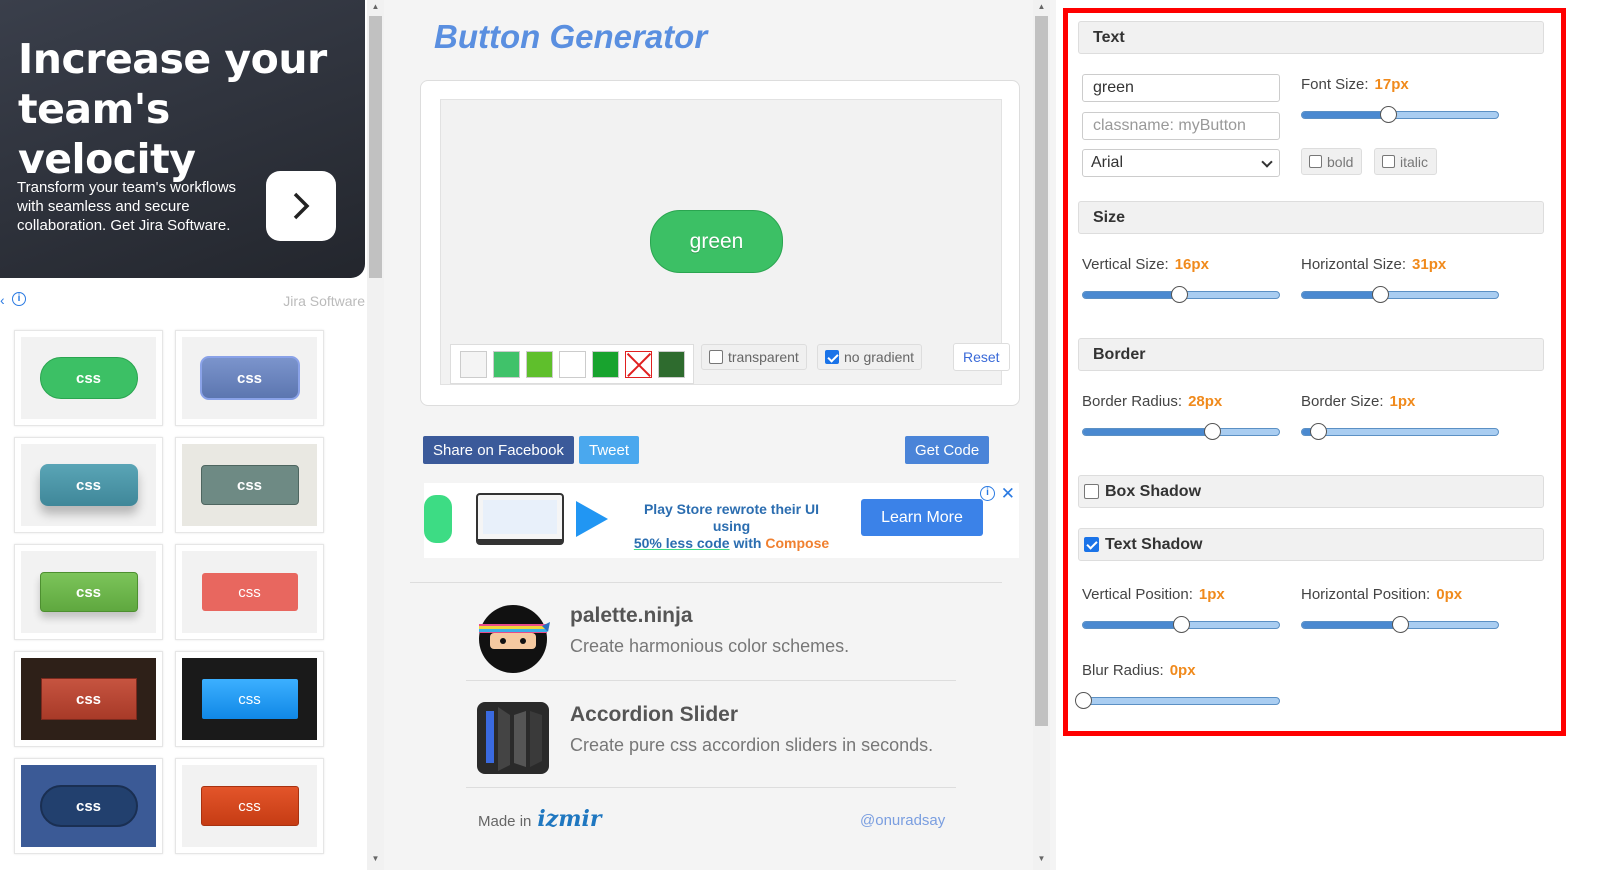 The width and height of the screenshot is (1601, 870). What do you see at coordinates (473, 364) in the screenshot?
I see `swatch-light-gray` at bounding box center [473, 364].